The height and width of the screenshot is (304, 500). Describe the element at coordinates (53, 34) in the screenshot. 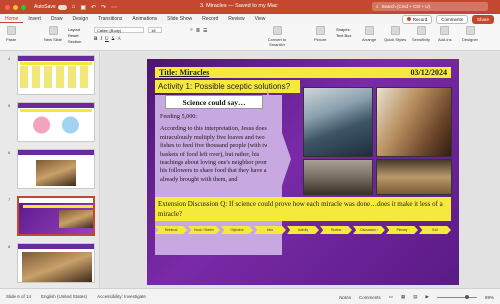

I see `new-slide-button: New Slide` at that location.